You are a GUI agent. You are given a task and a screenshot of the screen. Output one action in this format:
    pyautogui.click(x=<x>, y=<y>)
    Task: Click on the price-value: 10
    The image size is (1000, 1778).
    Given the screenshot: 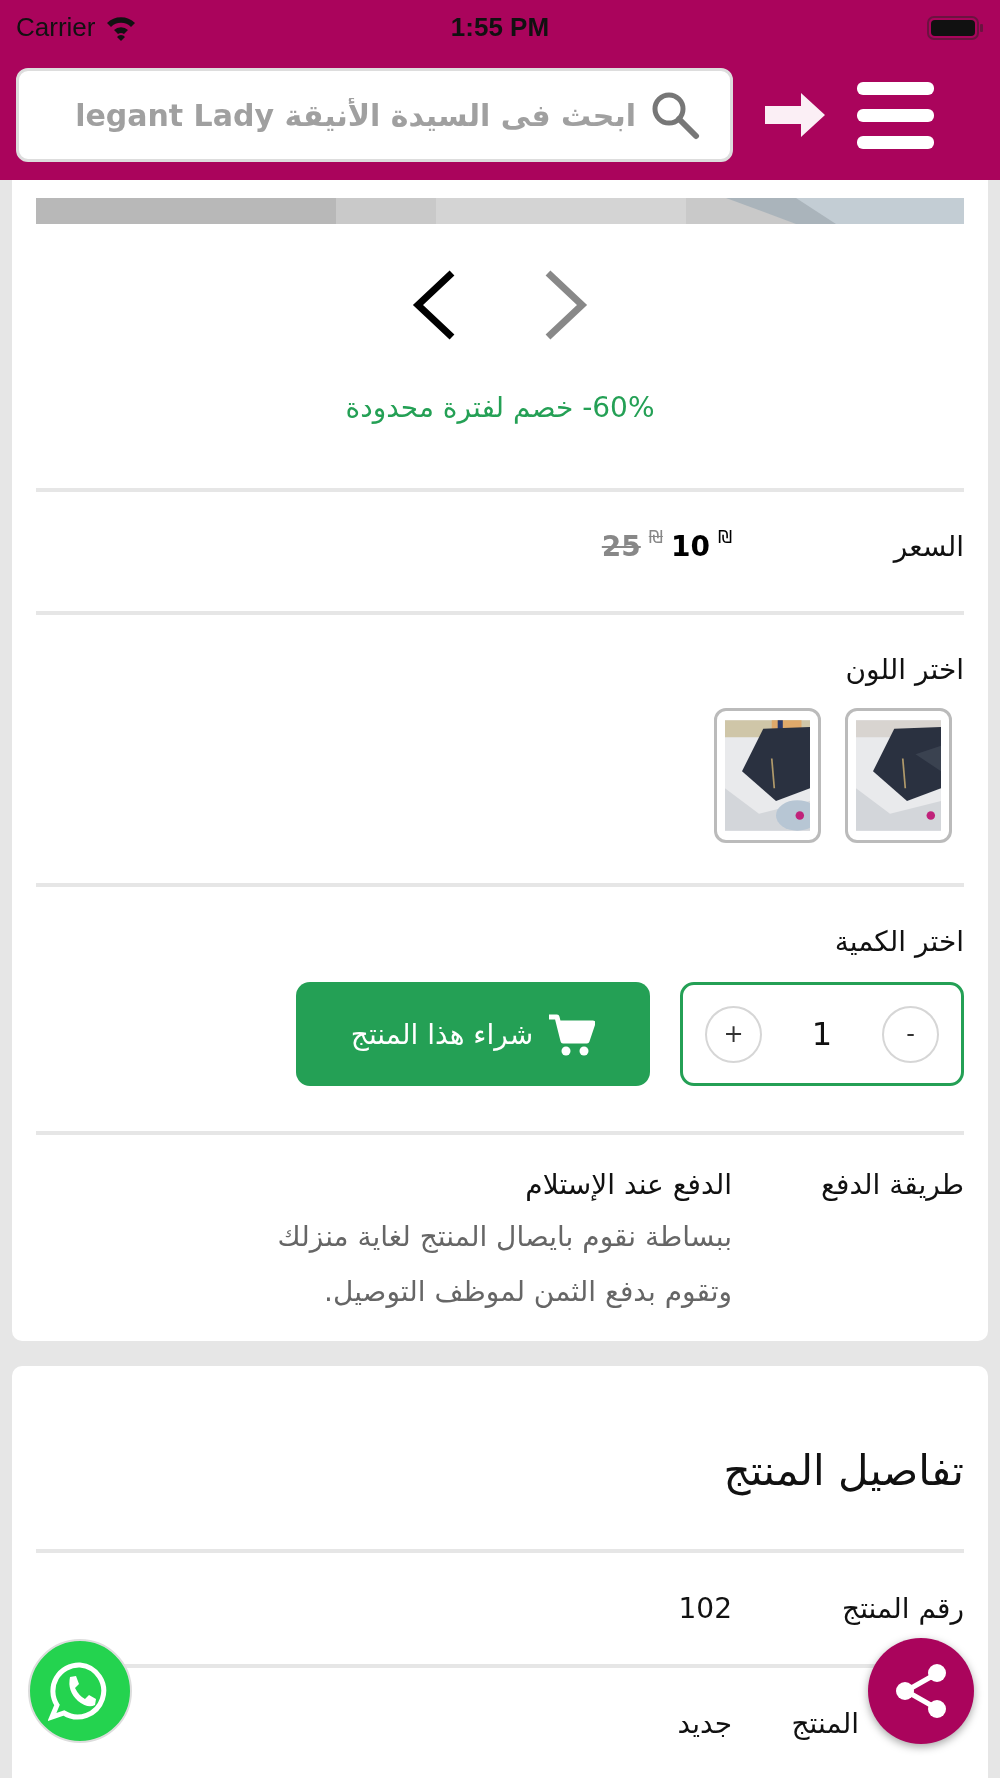 What is the action you would take?
    pyautogui.click(x=690, y=547)
    